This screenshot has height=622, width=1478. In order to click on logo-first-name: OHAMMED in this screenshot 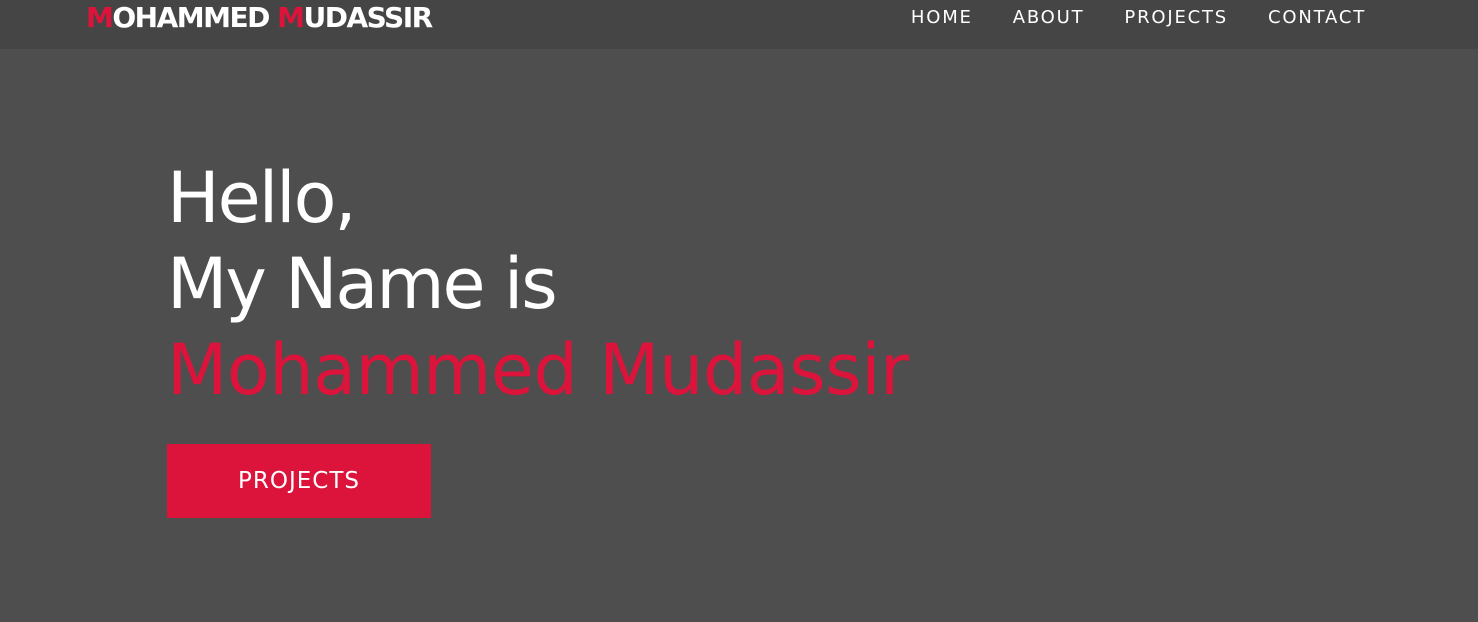, I will do `click(195, 17)`.